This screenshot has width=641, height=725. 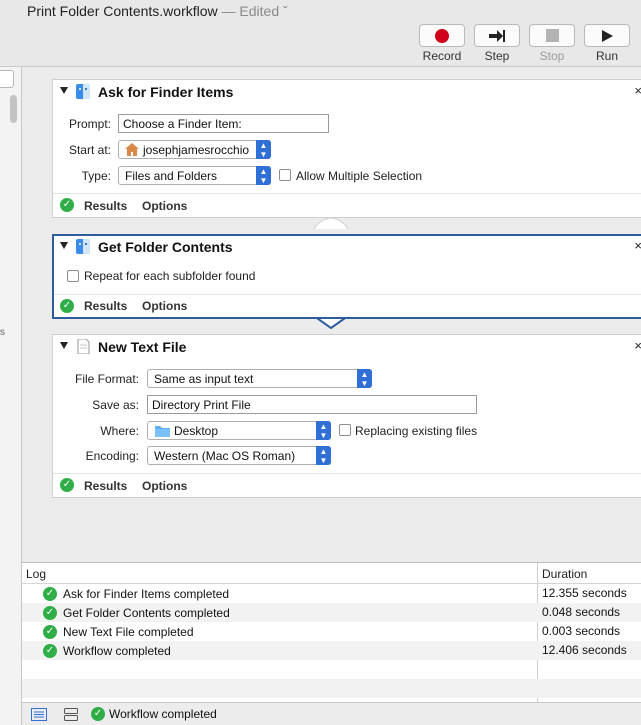 What do you see at coordinates (285, 175) in the screenshot?
I see `allow-multiple-checkbox` at bounding box center [285, 175].